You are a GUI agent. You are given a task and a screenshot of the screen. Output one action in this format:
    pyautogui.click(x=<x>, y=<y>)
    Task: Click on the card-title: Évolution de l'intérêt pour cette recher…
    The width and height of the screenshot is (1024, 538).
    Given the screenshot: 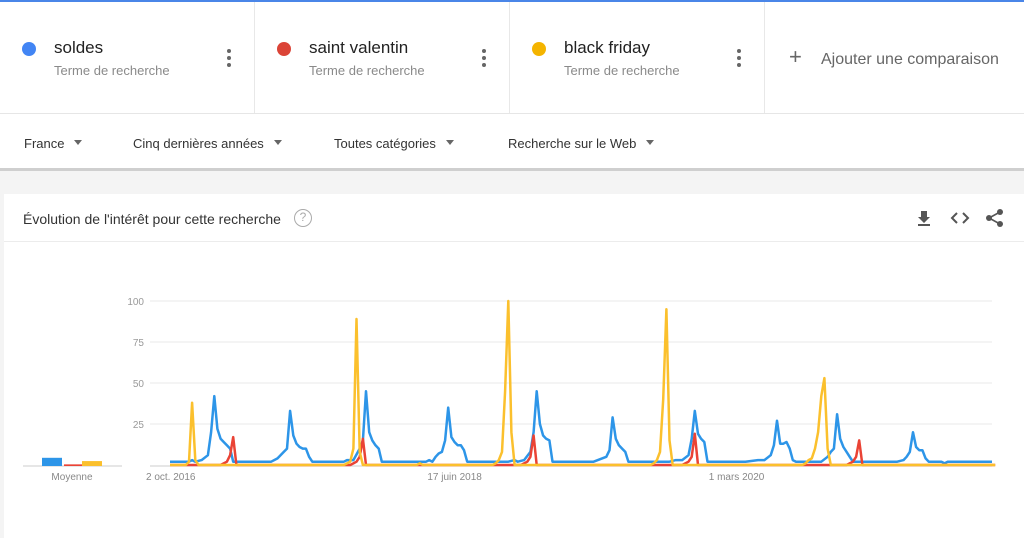 What is the action you would take?
    pyautogui.click(x=152, y=219)
    